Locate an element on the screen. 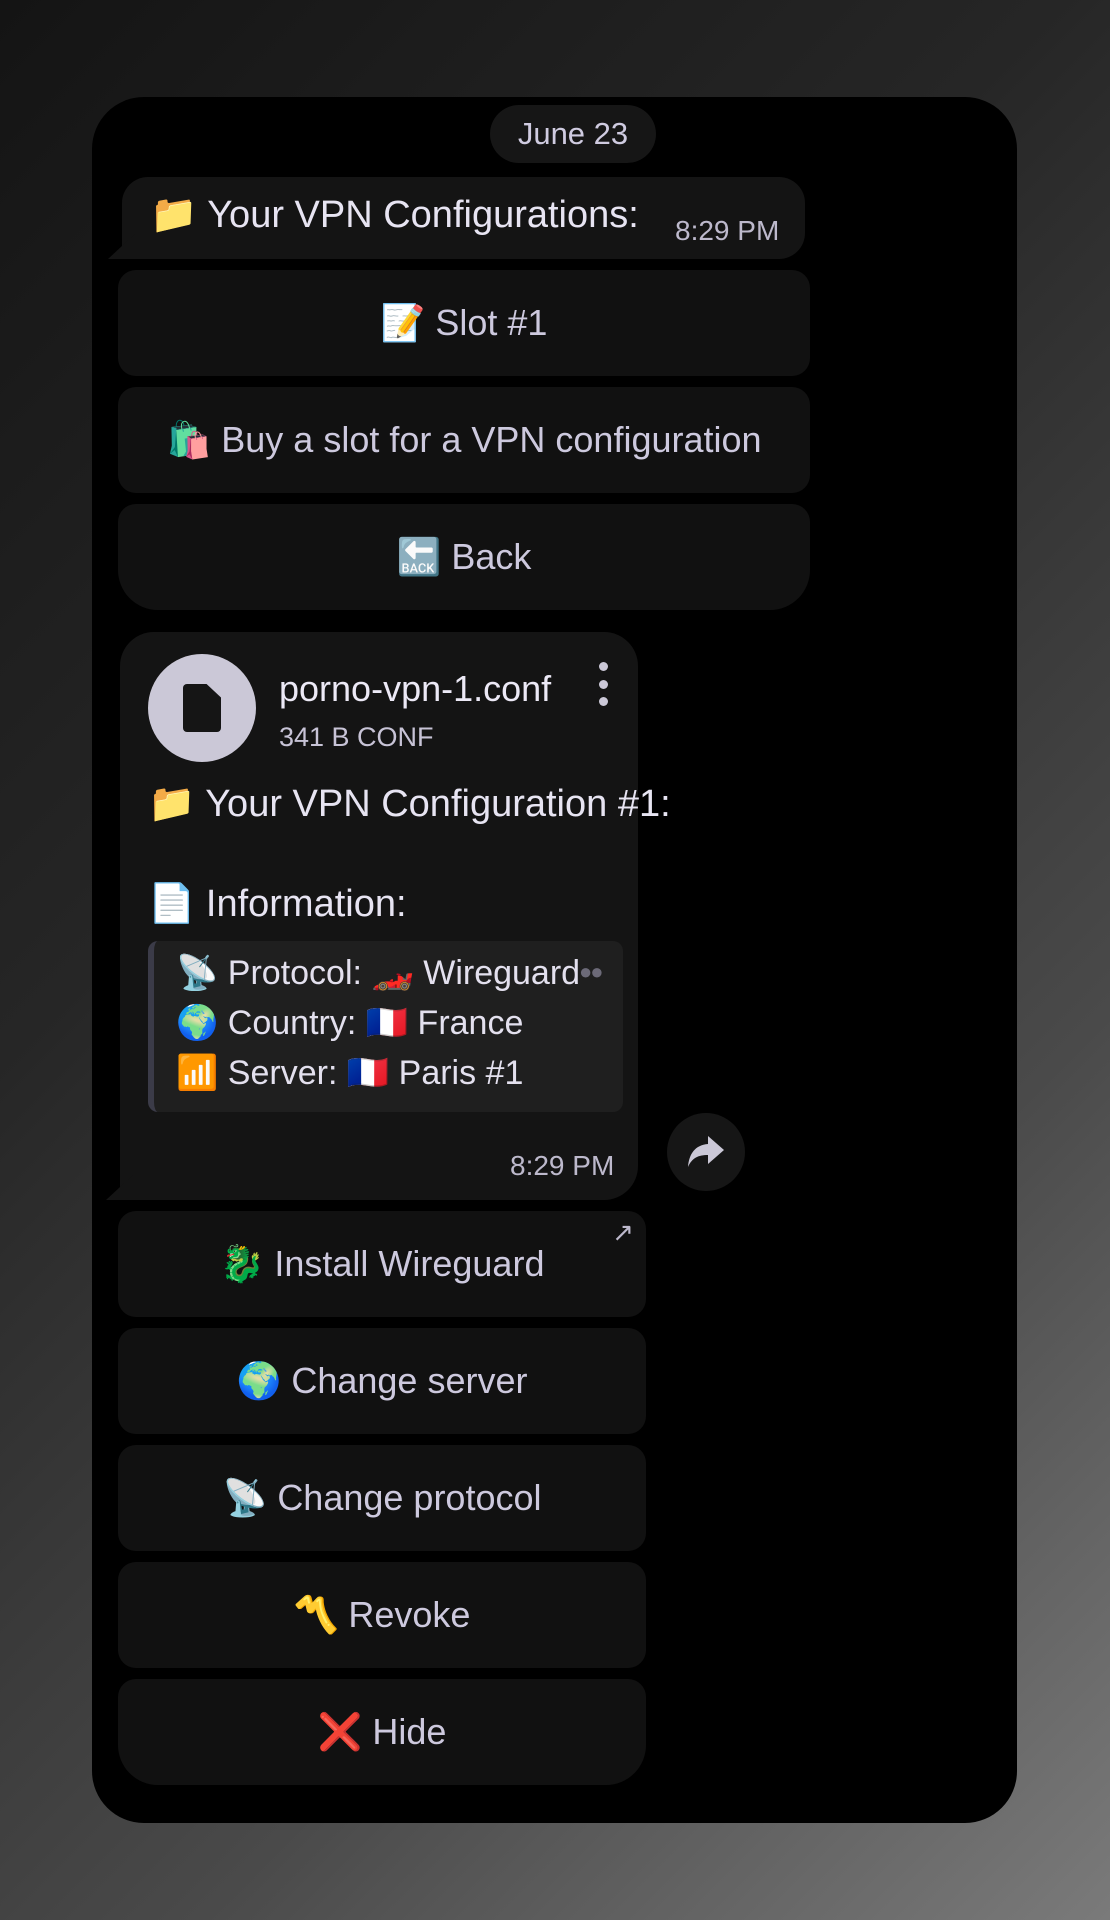  back-arrow-icon: 🔙 is located at coordinates (419, 556).